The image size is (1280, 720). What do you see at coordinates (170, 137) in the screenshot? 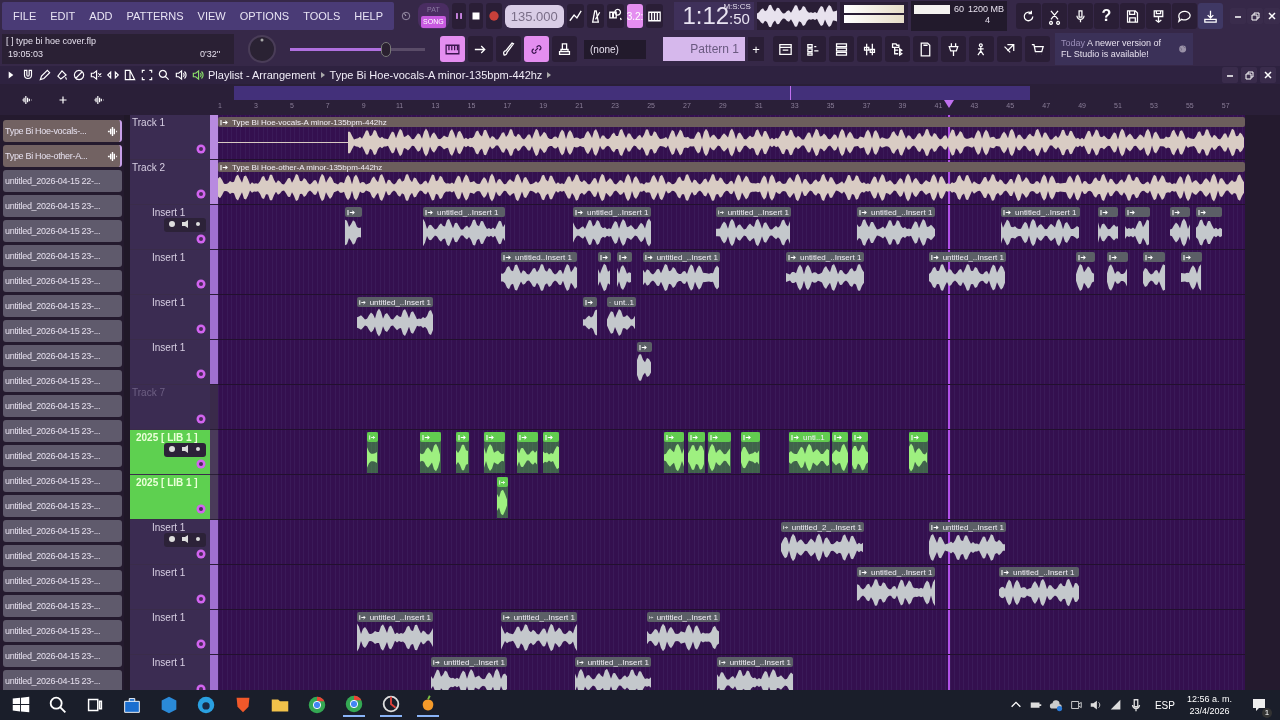
I see `track-header: Track 1` at bounding box center [170, 137].